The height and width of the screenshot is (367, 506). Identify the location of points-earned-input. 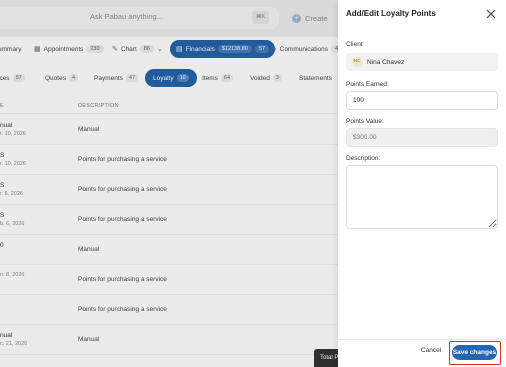
(422, 100).